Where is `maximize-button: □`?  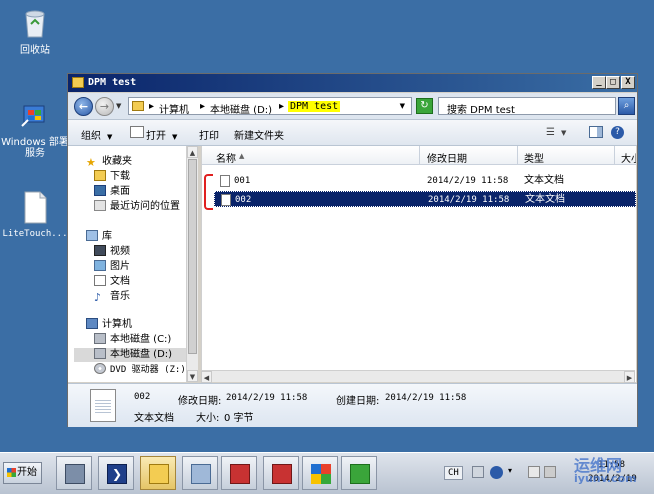 maximize-button: □ is located at coordinates (613, 82).